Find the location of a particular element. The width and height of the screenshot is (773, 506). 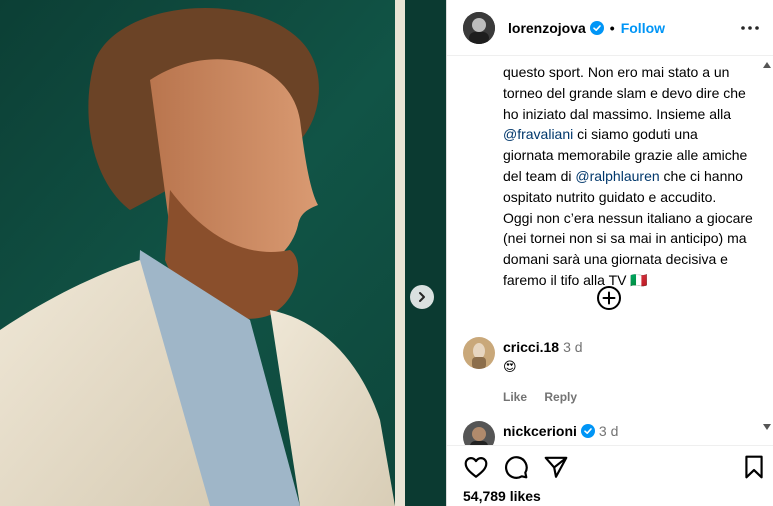

caption-text: ci siamo goduti una is located at coordinates (635, 134).